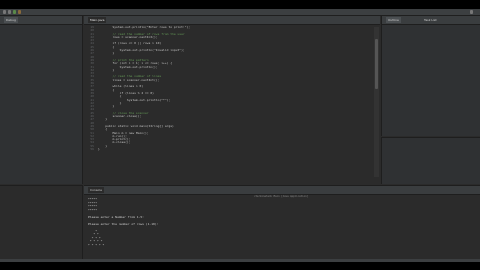 The width and height of the screenshot is (480, 270). Describe the element at coordinates (41, 20) in the screenshot. I see `left-tab-bar: Debug` at that location.